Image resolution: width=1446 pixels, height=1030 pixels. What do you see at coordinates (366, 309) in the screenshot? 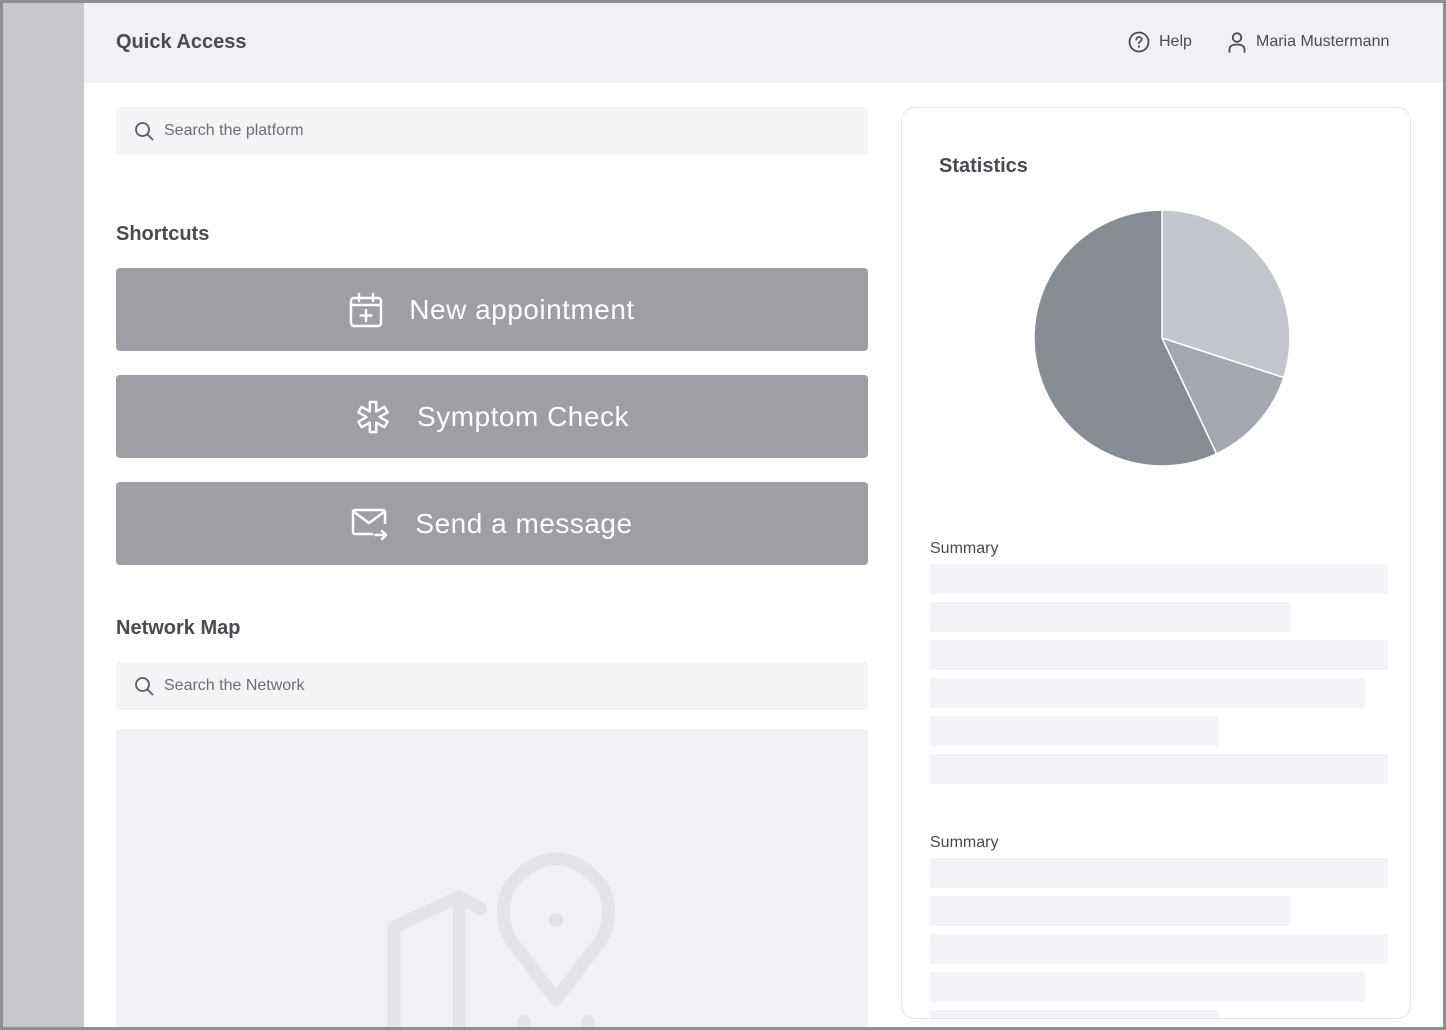
I see `calendar-plus-icon` at bounding box center [366, 309].